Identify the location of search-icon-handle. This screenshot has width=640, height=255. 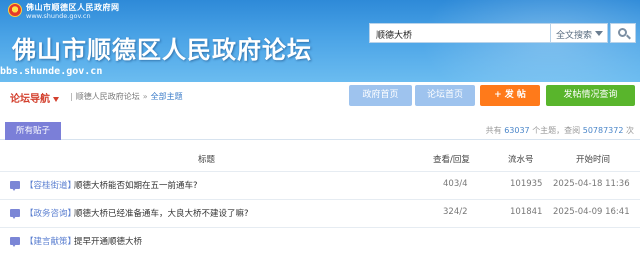
(628, 37).